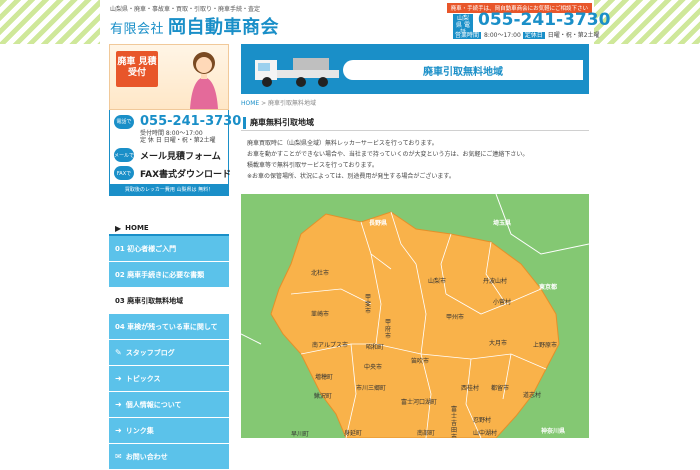 The width and height of the screenshot is (700, 470). I want to click on tow-truck-icon, so click(297, 72).